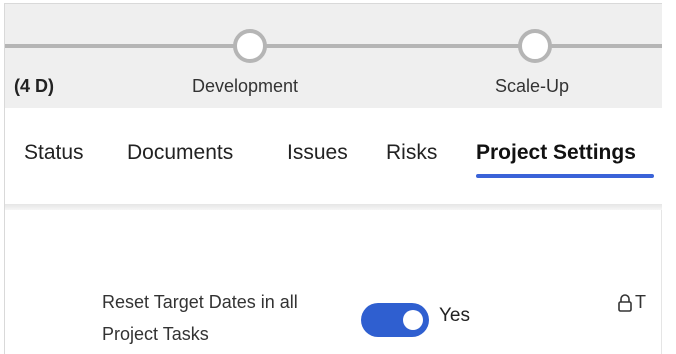 The height and width of the screenshot is (354, 676). What do you see at coordinates (34, 86) in the screenshot?
I see `stage-duration-label: (4 D)` at bounding box center [34, 86].